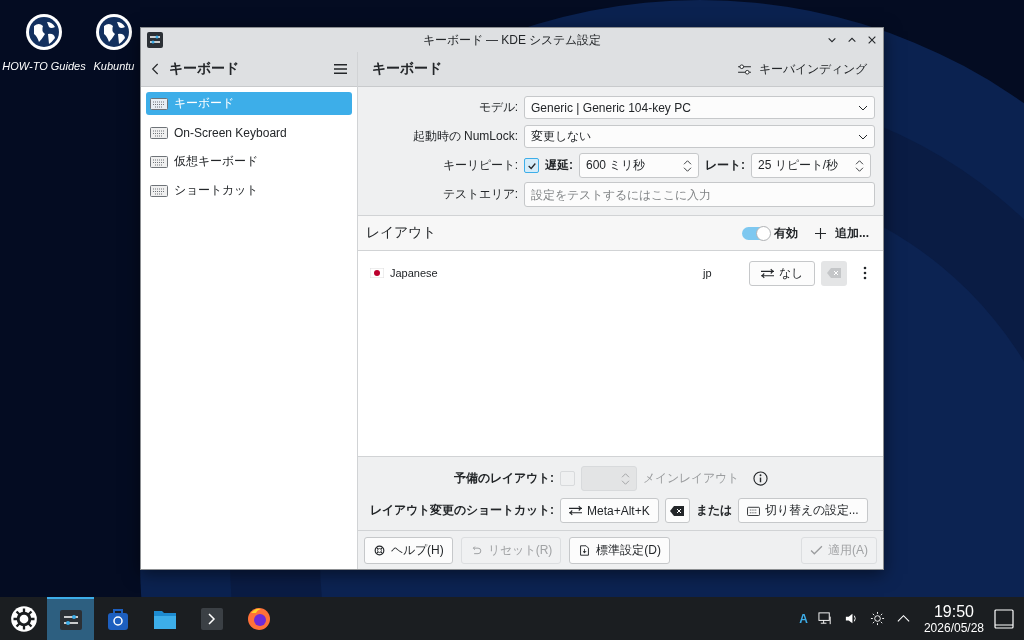  Describe the element at coordinates (379, 550) in the screenshot. I see `lifebuoy-icon` at that location.